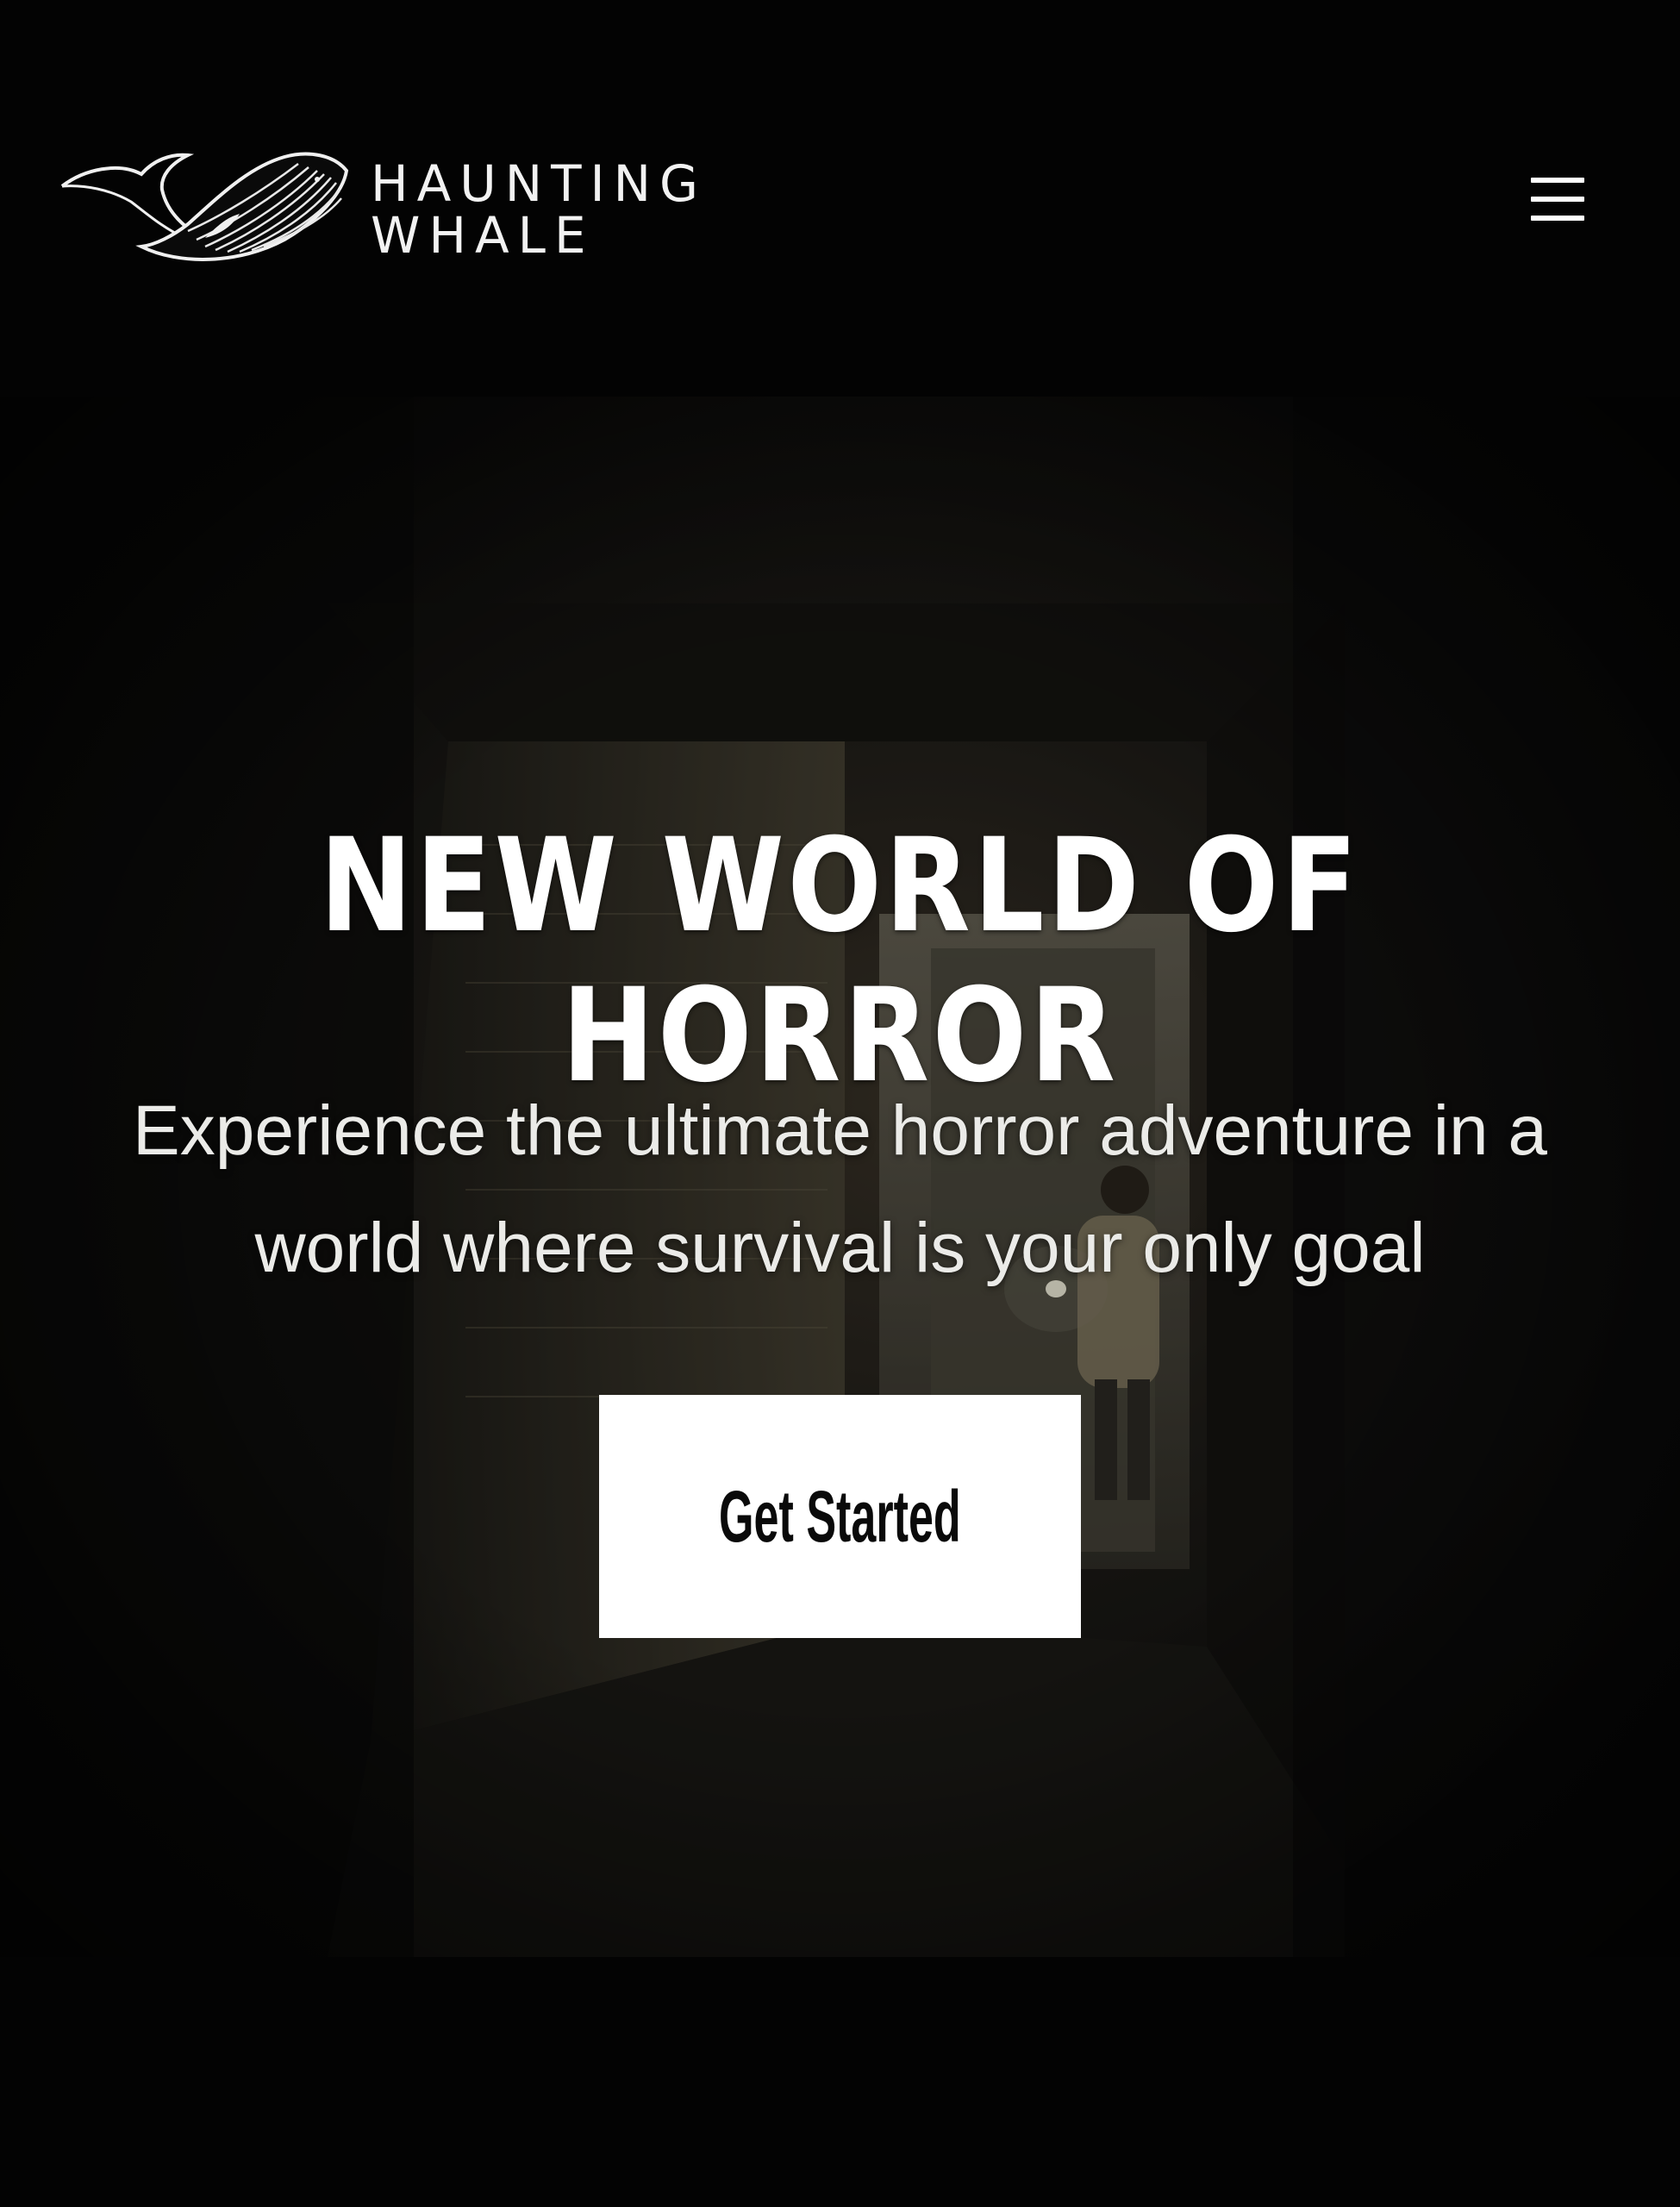 This screenshot has width=1680, height=2207. I want to click on hamburger-menu-icon, so click(1557, 199).